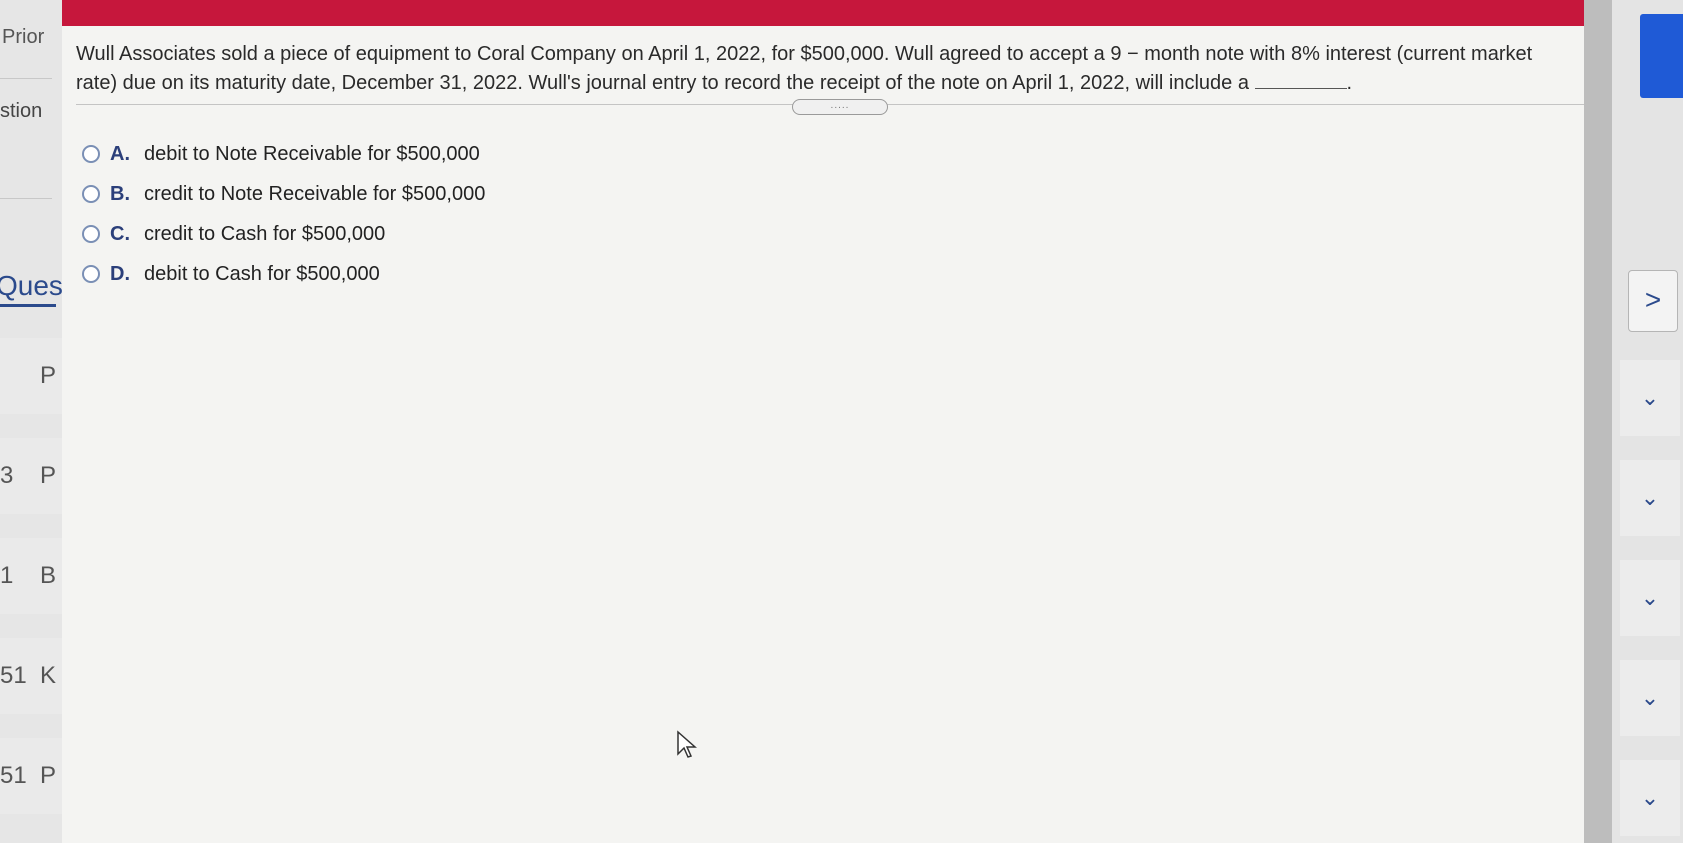 Image resolution: width=1683 pixels, height=843 pixels. I want to click on option-a: A. debit to Note Receivable for $500,000, so click(283, 154).